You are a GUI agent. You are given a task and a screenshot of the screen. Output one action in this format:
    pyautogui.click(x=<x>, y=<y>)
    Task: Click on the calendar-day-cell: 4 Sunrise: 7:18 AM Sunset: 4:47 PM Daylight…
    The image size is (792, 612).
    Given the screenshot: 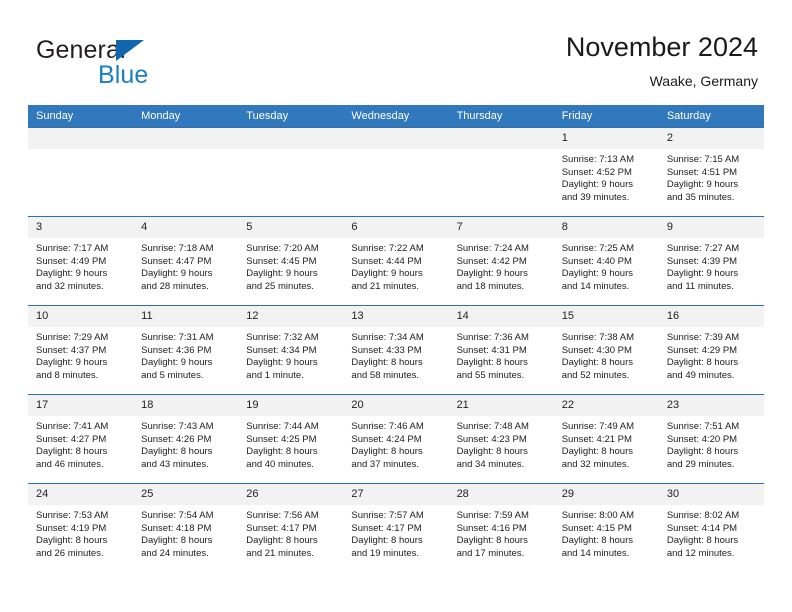 What is the action you would take?
    pyautogui.click(x=186, y=261)
    